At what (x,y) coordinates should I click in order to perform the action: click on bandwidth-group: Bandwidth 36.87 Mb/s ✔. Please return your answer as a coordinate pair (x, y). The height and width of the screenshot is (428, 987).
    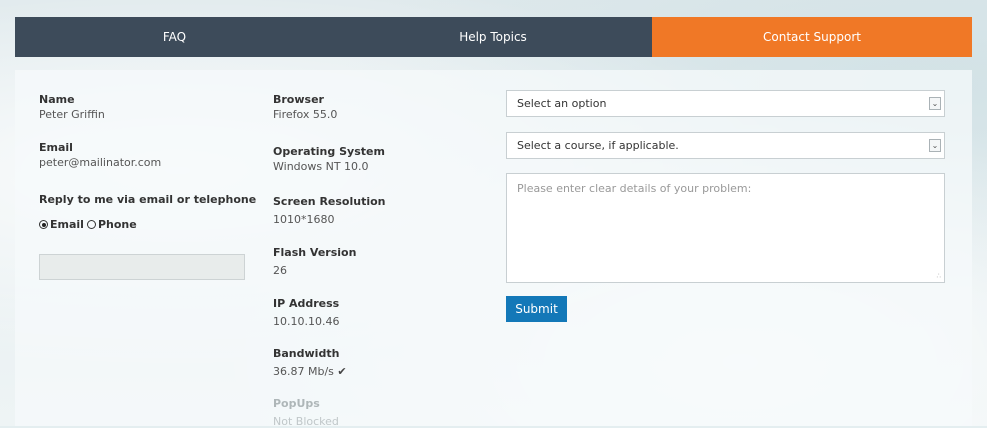
    Looking at the image, I should click on (310, 362).